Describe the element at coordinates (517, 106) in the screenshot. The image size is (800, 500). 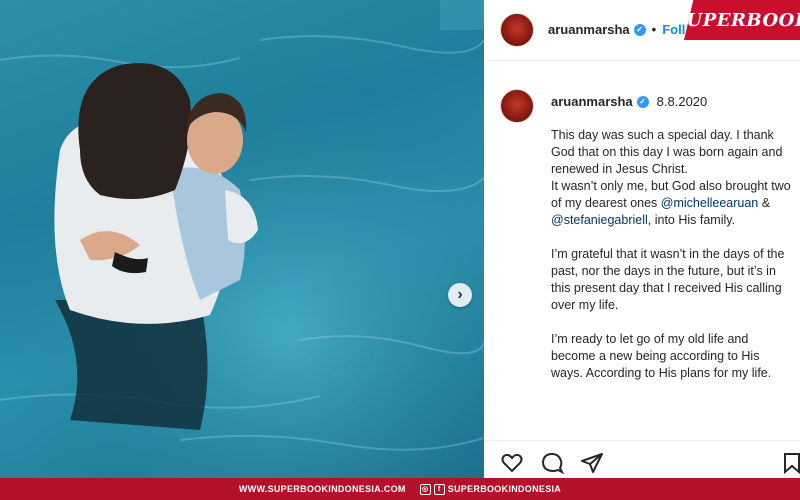
I see `caption-avatar` at that location.